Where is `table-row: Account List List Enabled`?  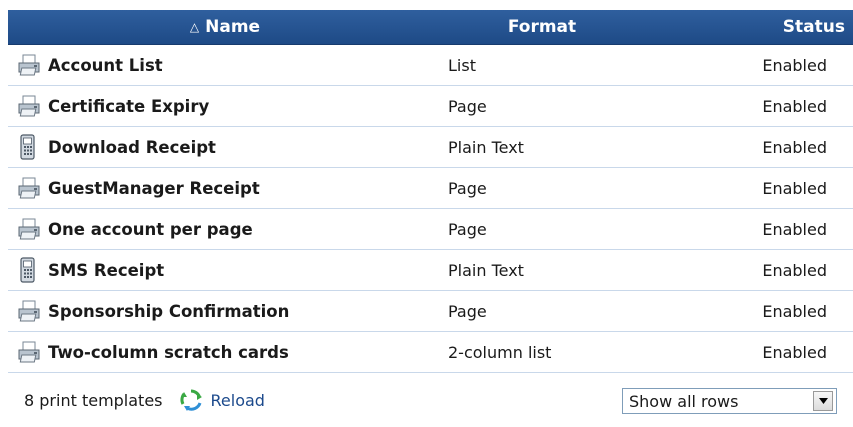
table-row: Account List List Enabled is located at coordinates (430, 65).